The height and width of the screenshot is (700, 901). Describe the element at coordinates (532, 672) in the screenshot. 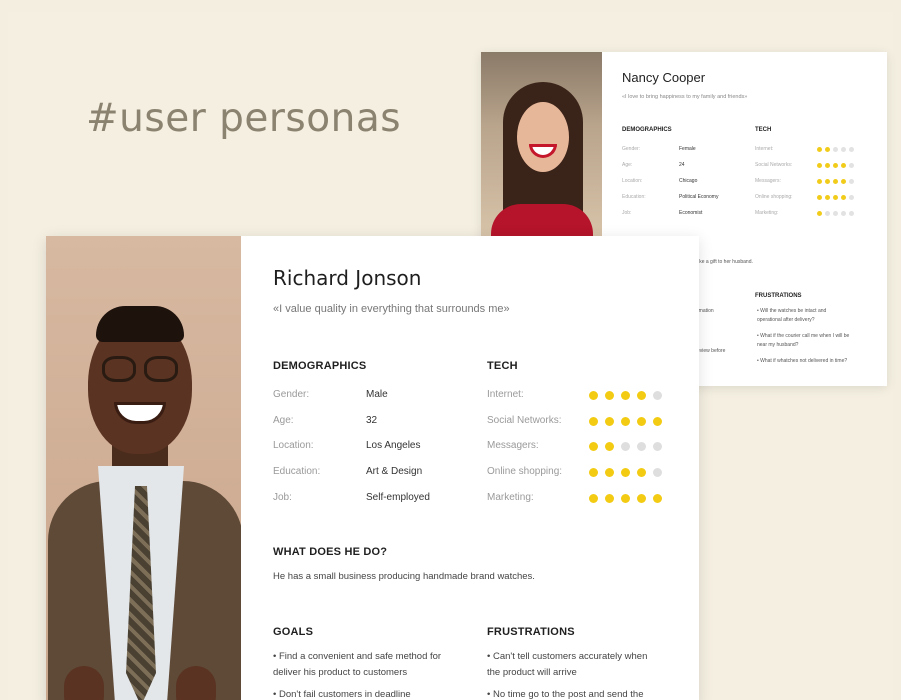

I see `frustration-item: the product will arrive` at that location.